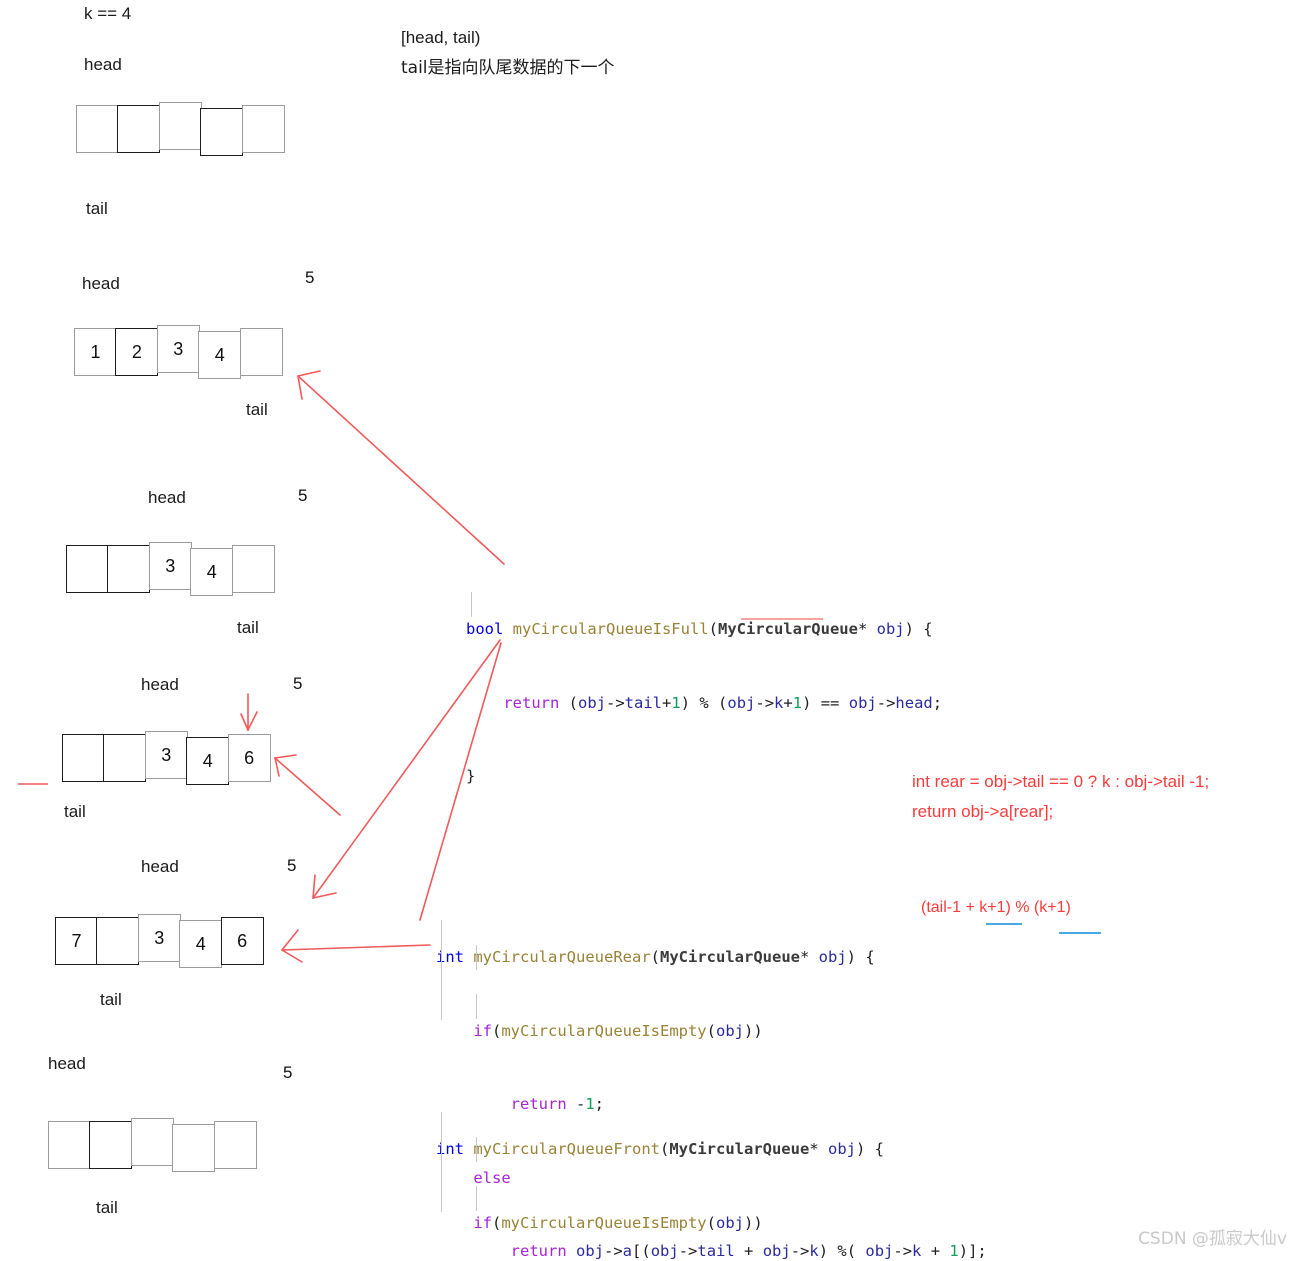 Image resolution: width=1301 pixels, height=1261 pixels. I want to click on diagram-5-tail-label: tail, so click(111, 999).